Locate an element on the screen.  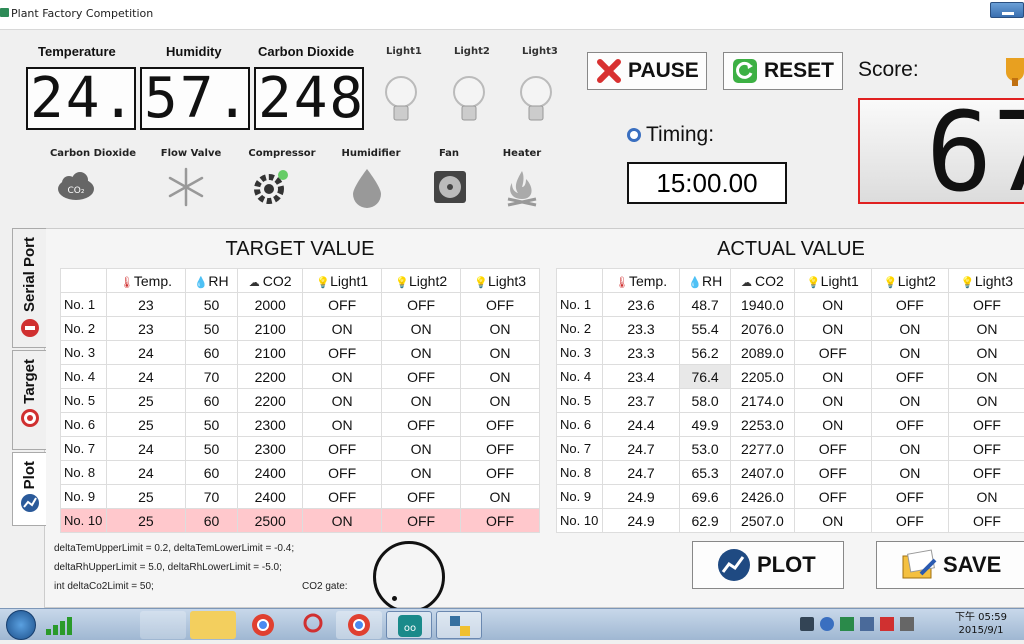
table-cell: 2100 is located at coordinates (270, 329).